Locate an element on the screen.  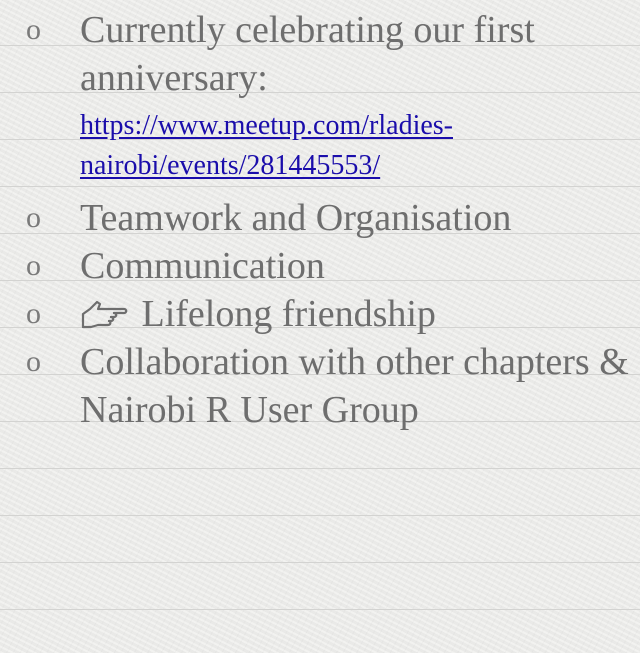
list-item: o Communication is located at coordinates (320, 266).